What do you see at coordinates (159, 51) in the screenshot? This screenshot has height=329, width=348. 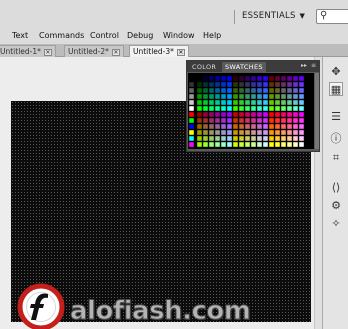 I see `tab-untitled-3: Untitled-3* ✕` at bounding box center [159, 51].